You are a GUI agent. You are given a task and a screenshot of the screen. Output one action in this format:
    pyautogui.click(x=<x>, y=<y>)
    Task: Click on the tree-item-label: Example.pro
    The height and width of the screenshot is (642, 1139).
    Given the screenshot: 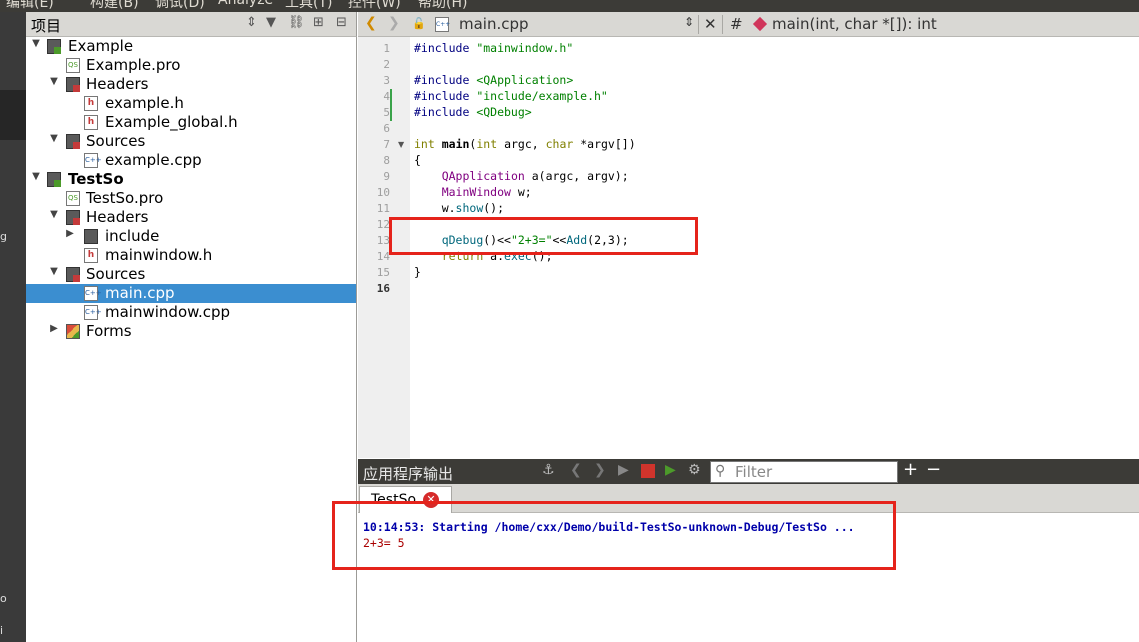 What is the action you would take?
    pyautogui.click(x=133, y=65)
    